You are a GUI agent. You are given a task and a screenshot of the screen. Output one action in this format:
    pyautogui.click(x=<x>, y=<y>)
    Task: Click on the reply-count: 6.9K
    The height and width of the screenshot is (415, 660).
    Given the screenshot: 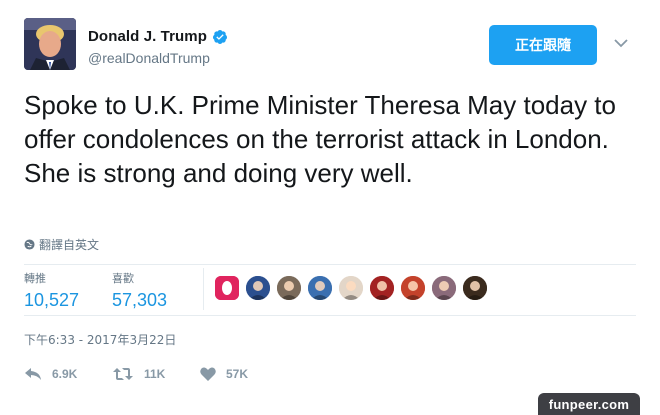 What is the action you would take?
    pyautogui.click(x=65, y=374)
    